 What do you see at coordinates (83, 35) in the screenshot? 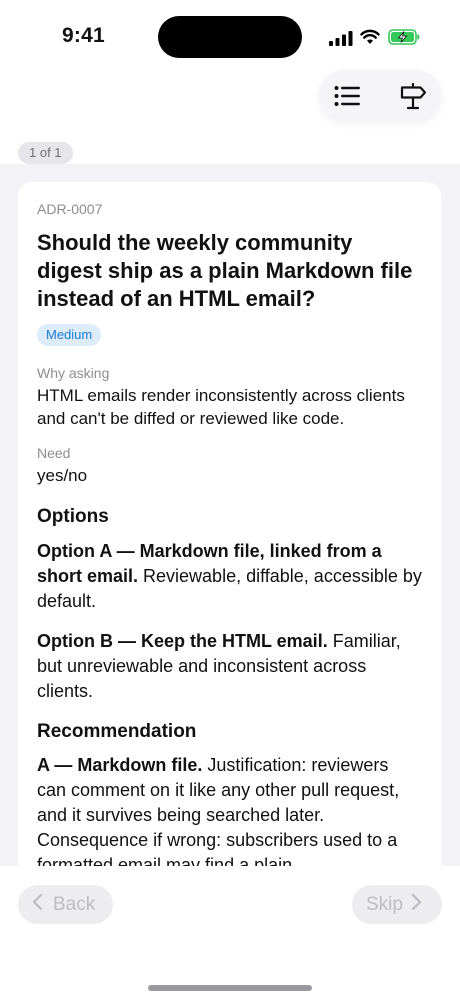
I see `status-time: 9:41` at bounding box center [83, 35].